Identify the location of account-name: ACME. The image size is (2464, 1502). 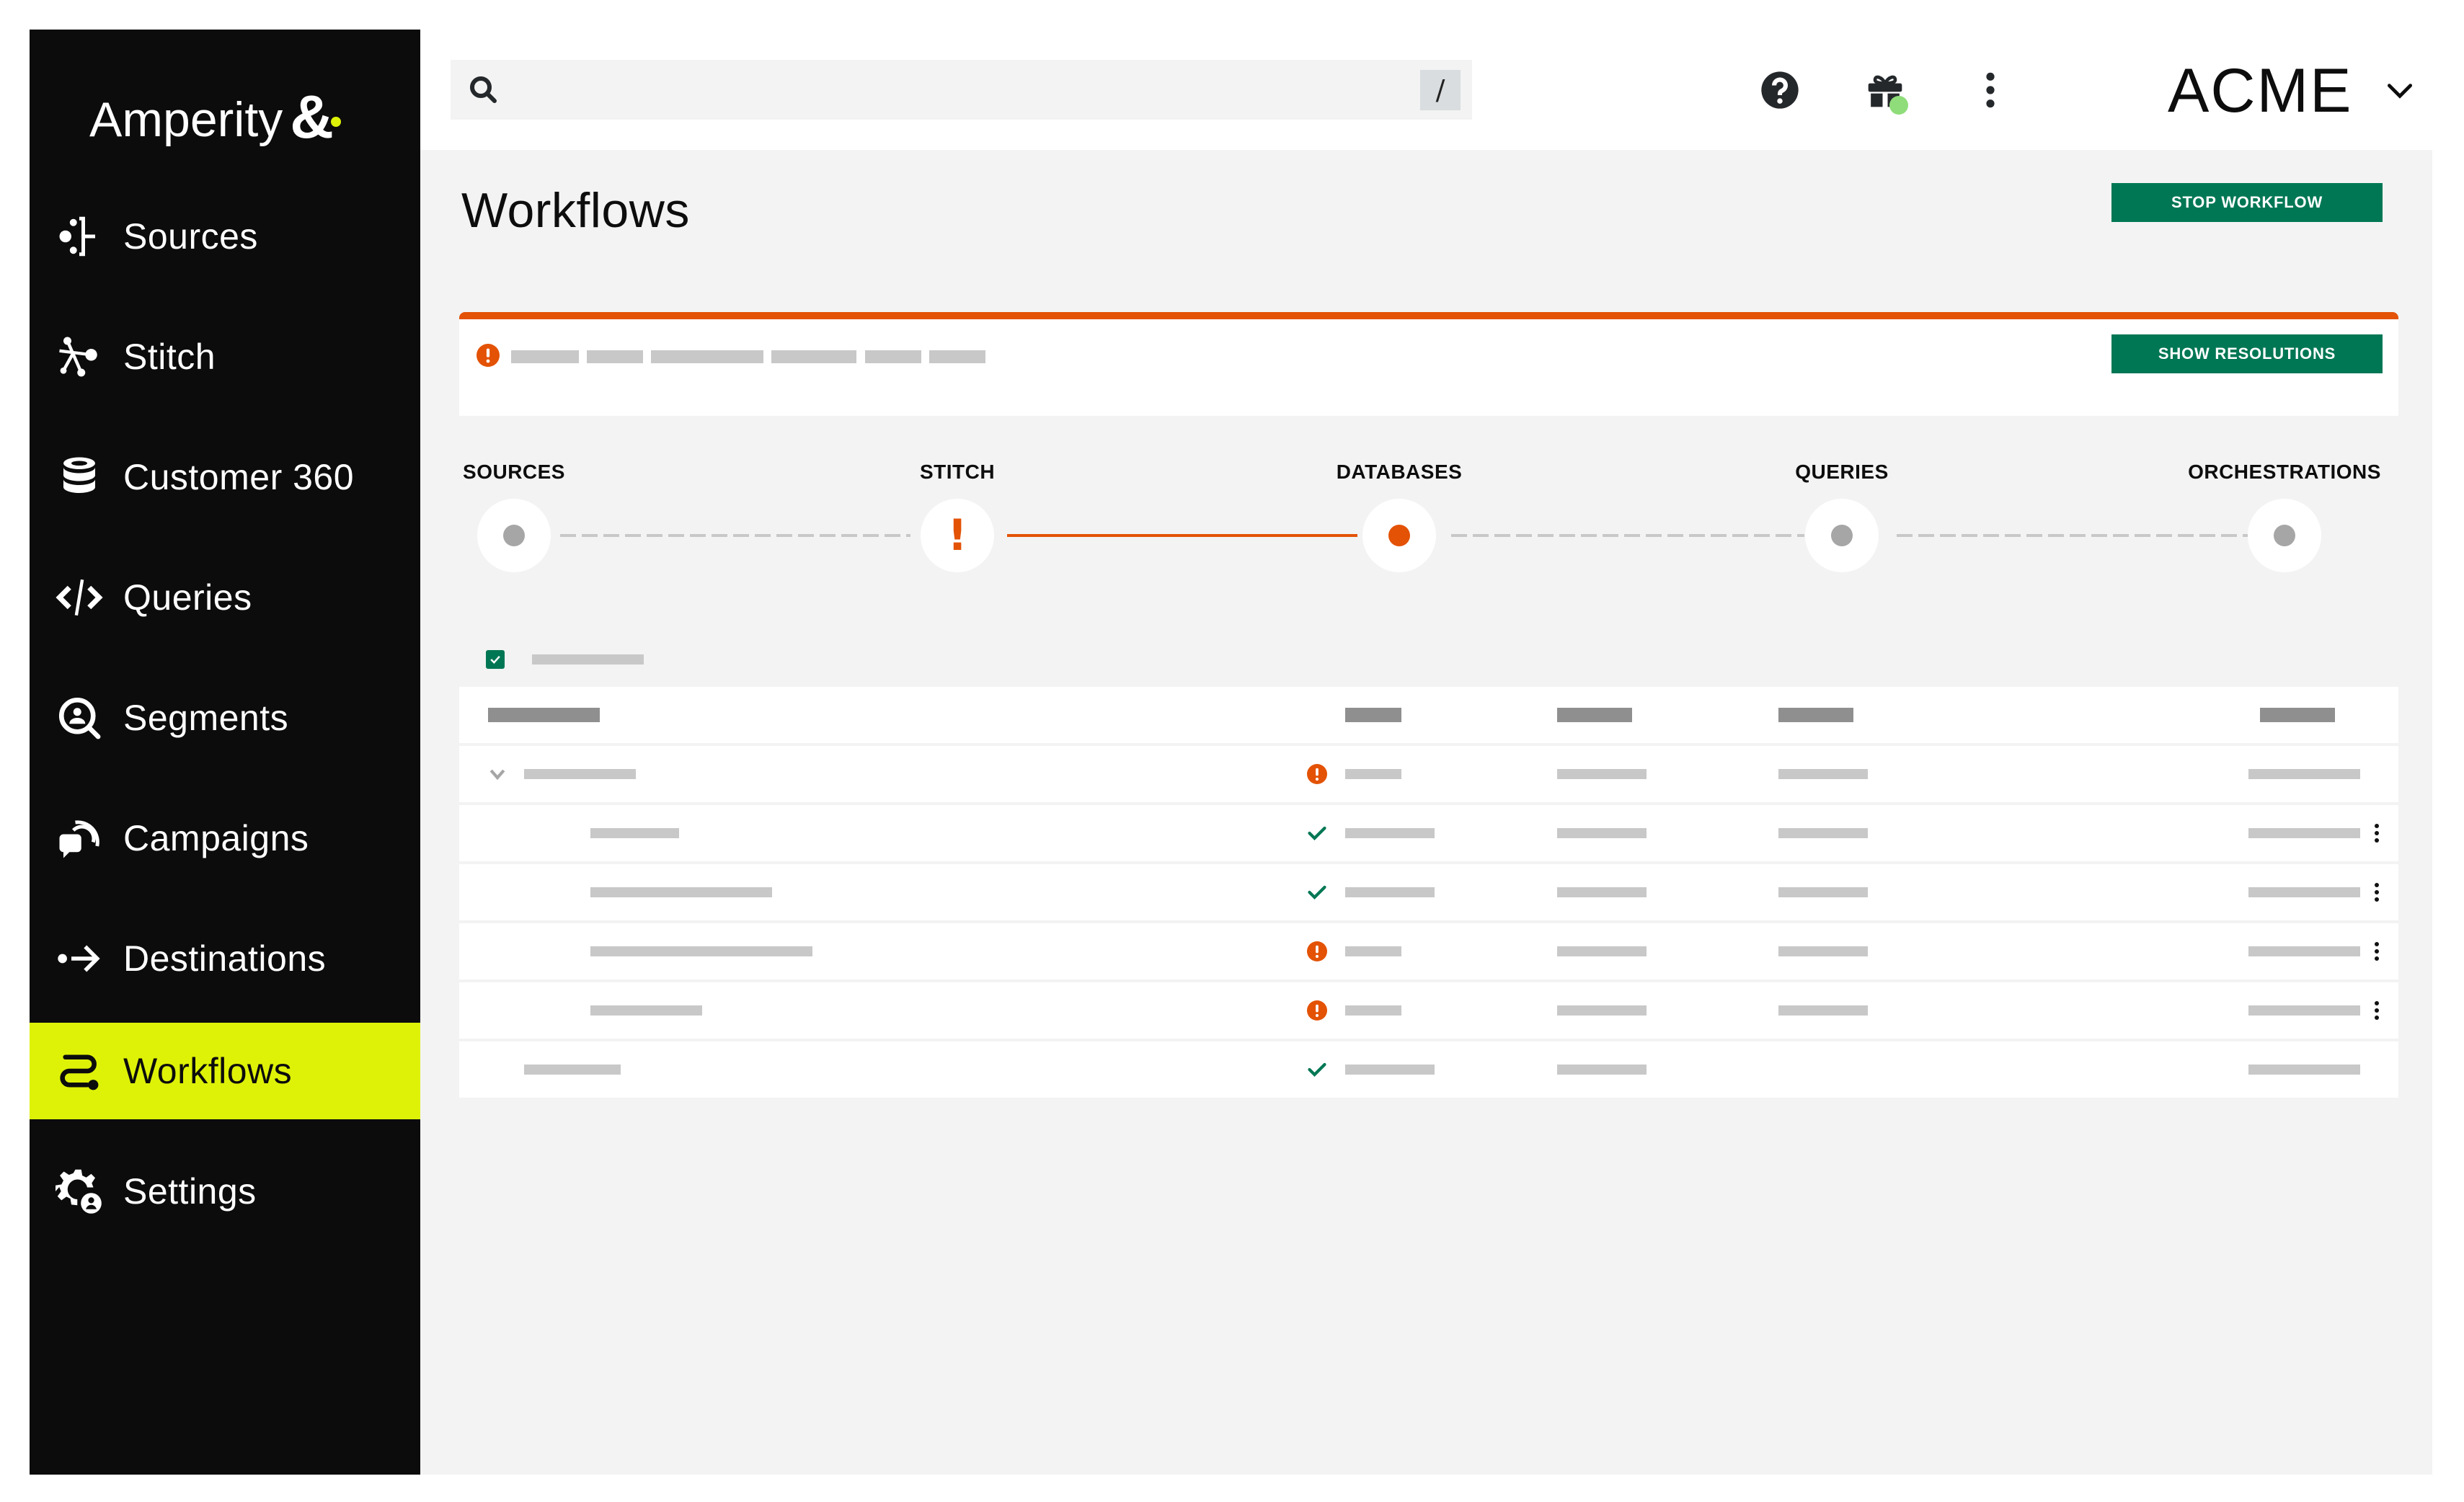
(2260, 90).